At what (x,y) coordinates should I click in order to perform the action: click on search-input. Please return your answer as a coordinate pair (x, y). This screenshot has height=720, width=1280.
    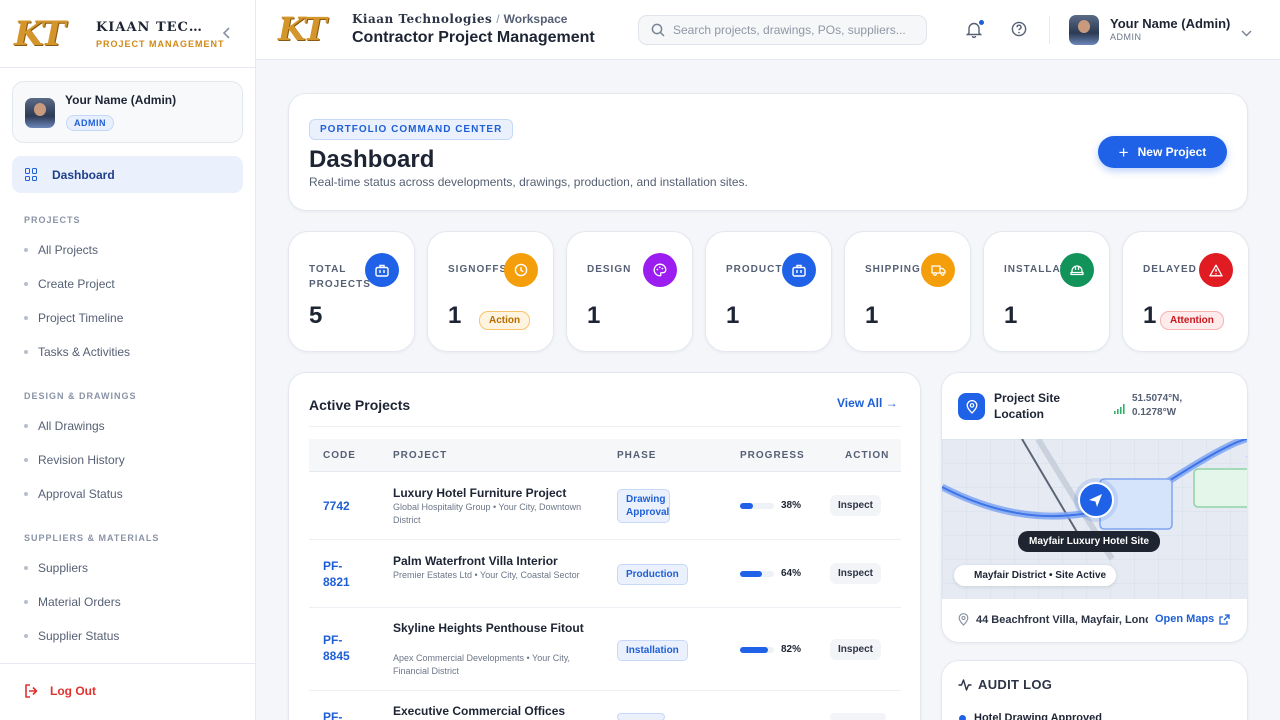
    Looking at the image, I should click on (793, 30).